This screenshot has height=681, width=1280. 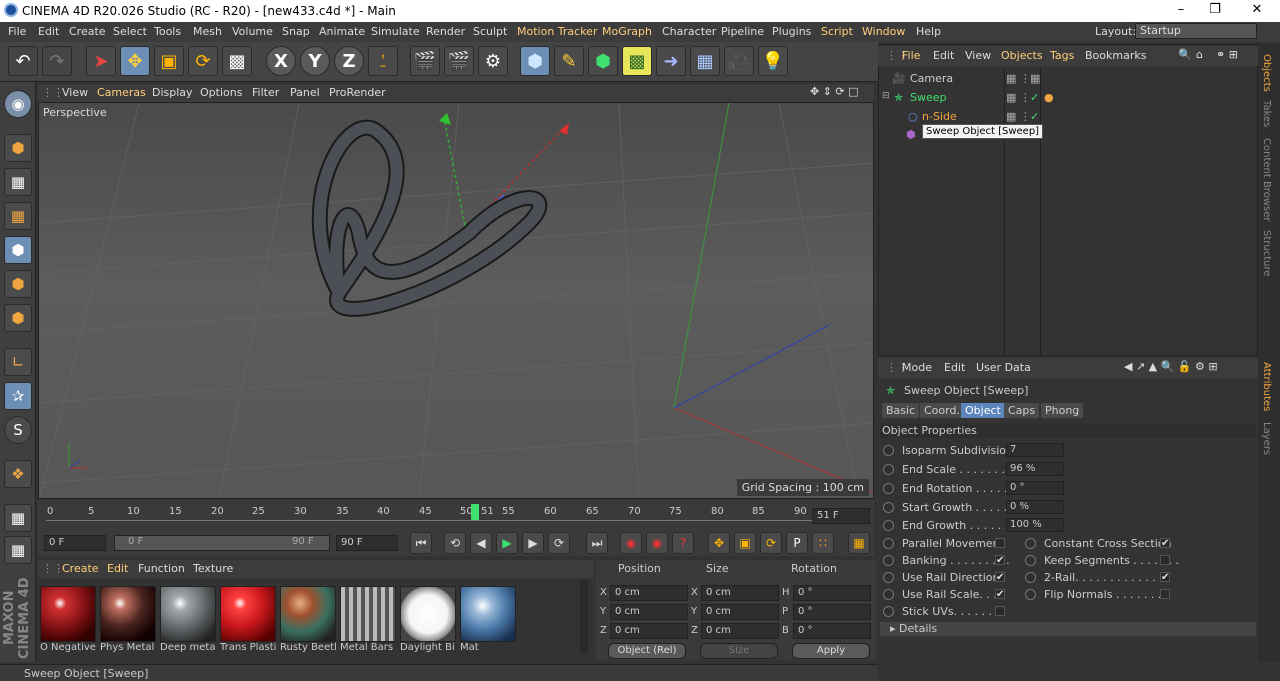 I want to click on material-item: Metal Bars, so click(x=368, y=621).